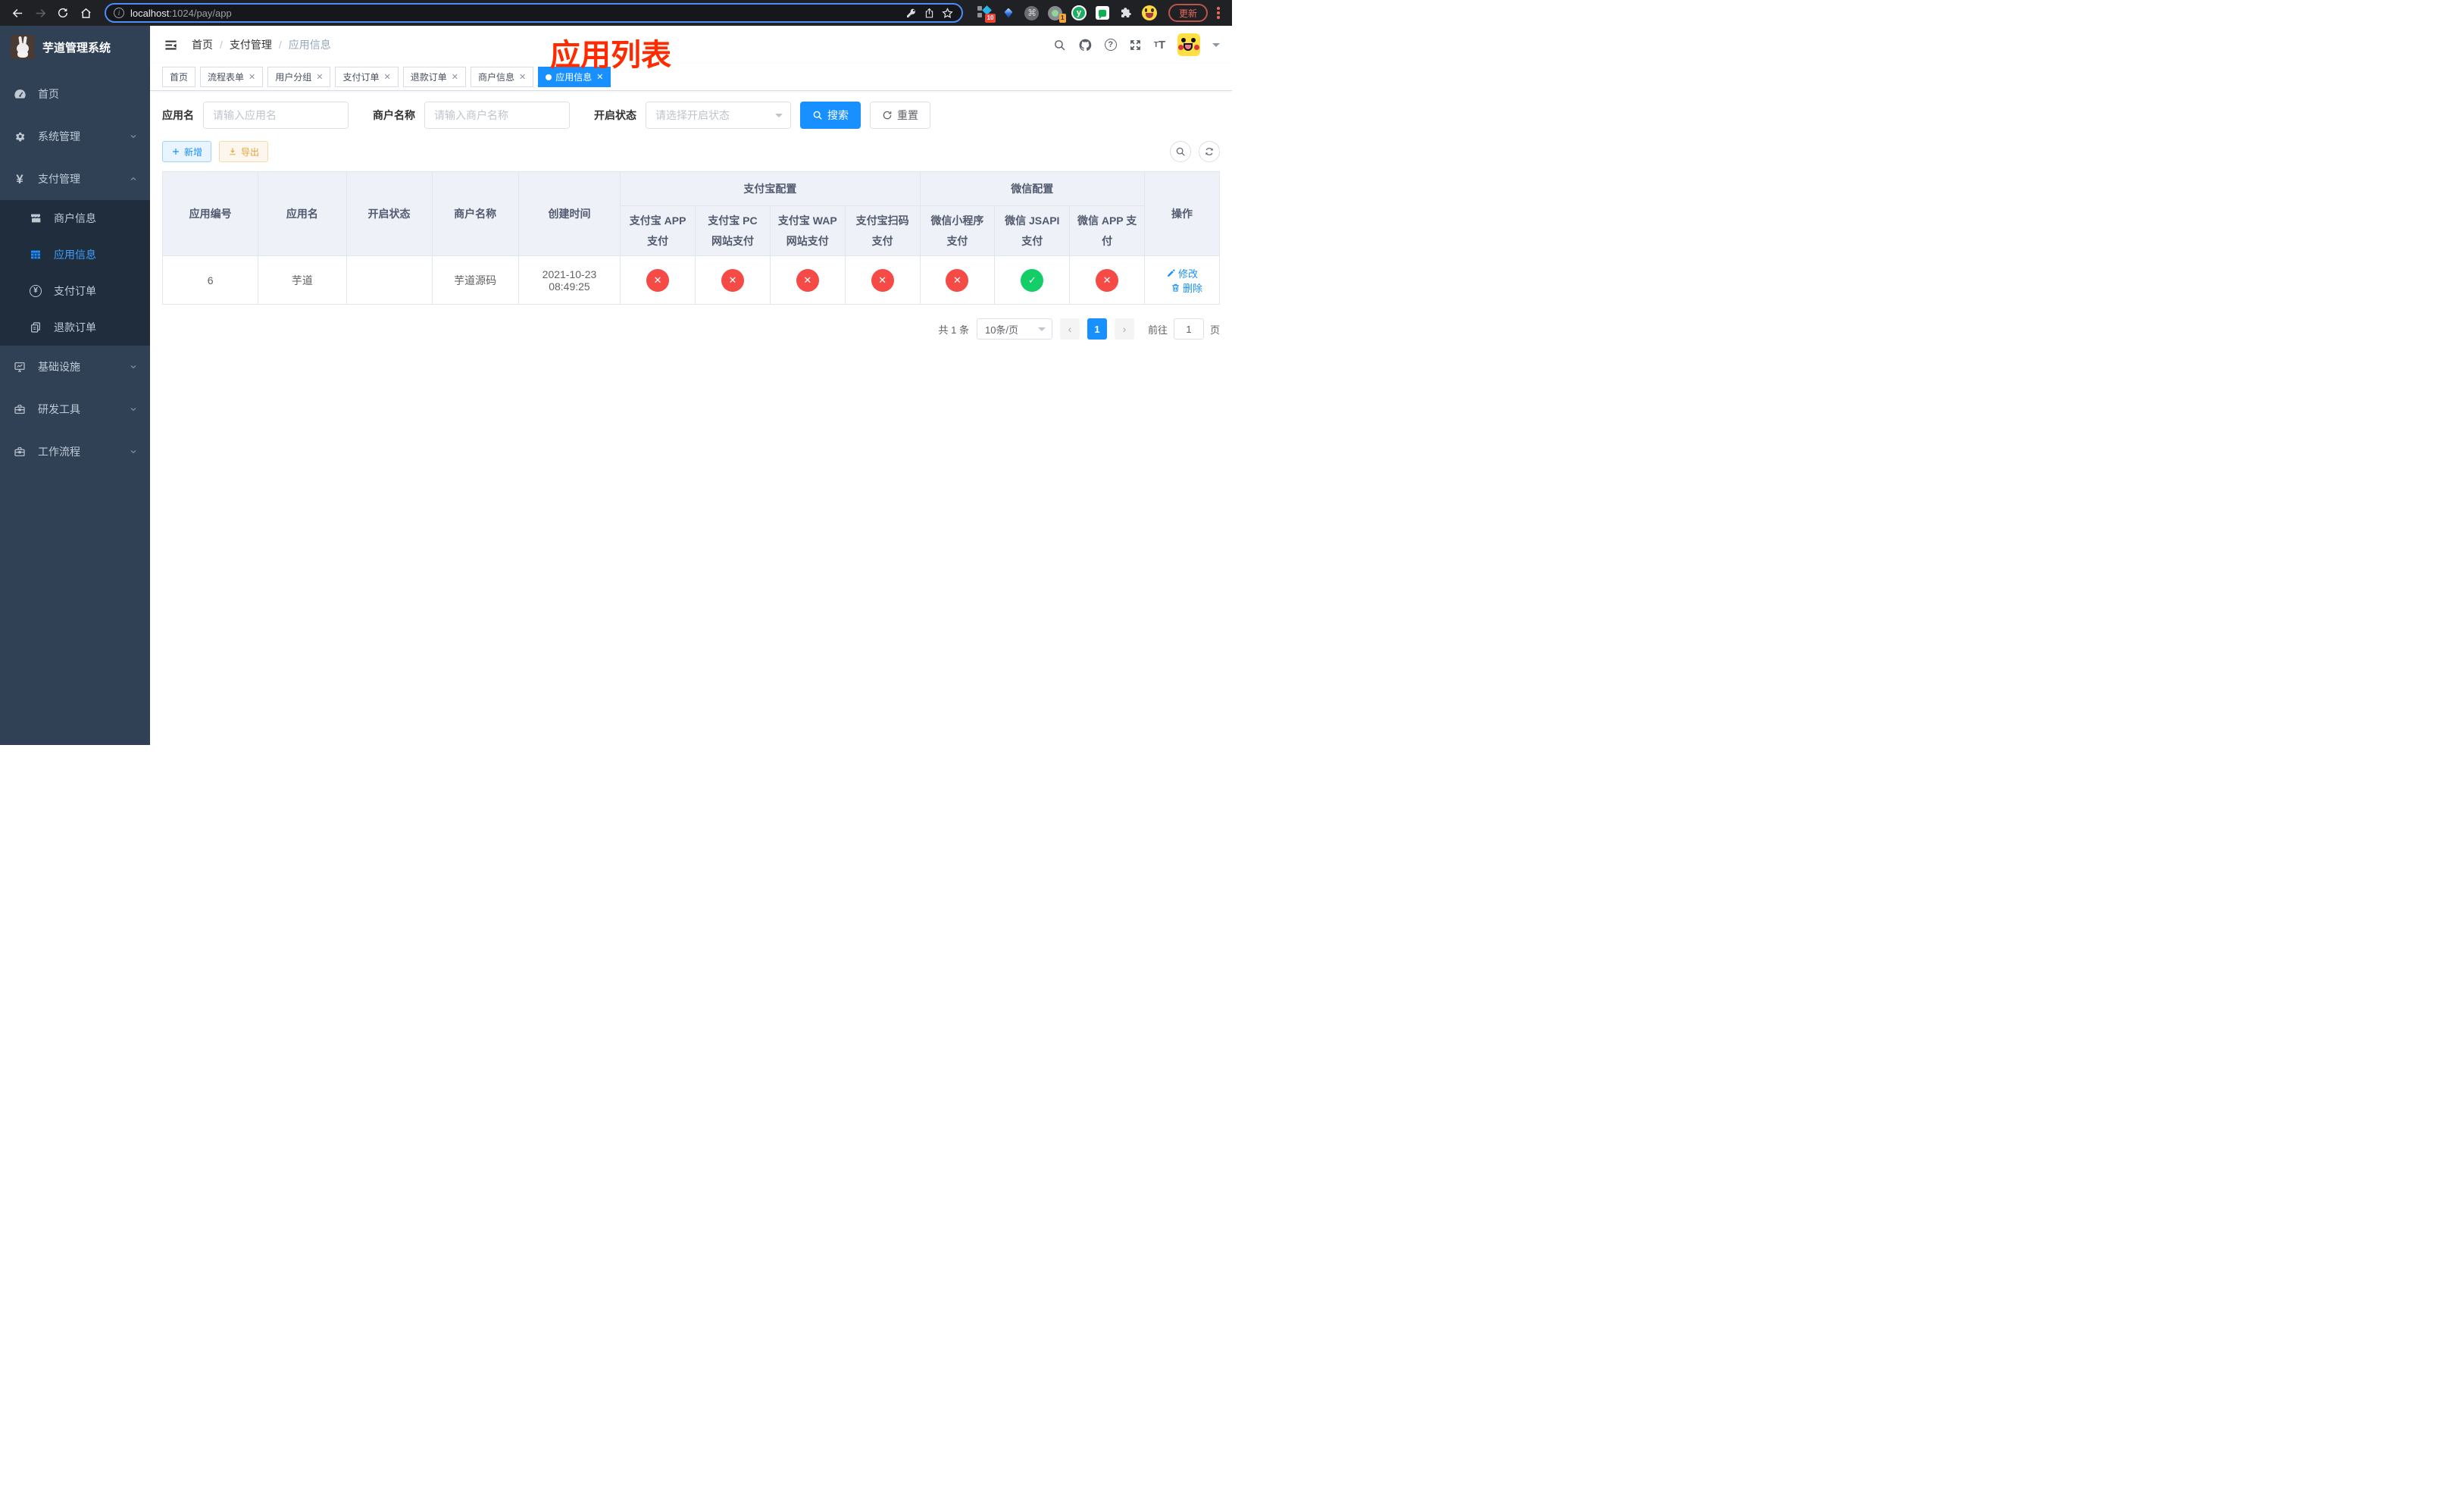 The height and width of the screenshot is (1490, 2464). I want to click on logo-rabbit-image, so click(23, 47).